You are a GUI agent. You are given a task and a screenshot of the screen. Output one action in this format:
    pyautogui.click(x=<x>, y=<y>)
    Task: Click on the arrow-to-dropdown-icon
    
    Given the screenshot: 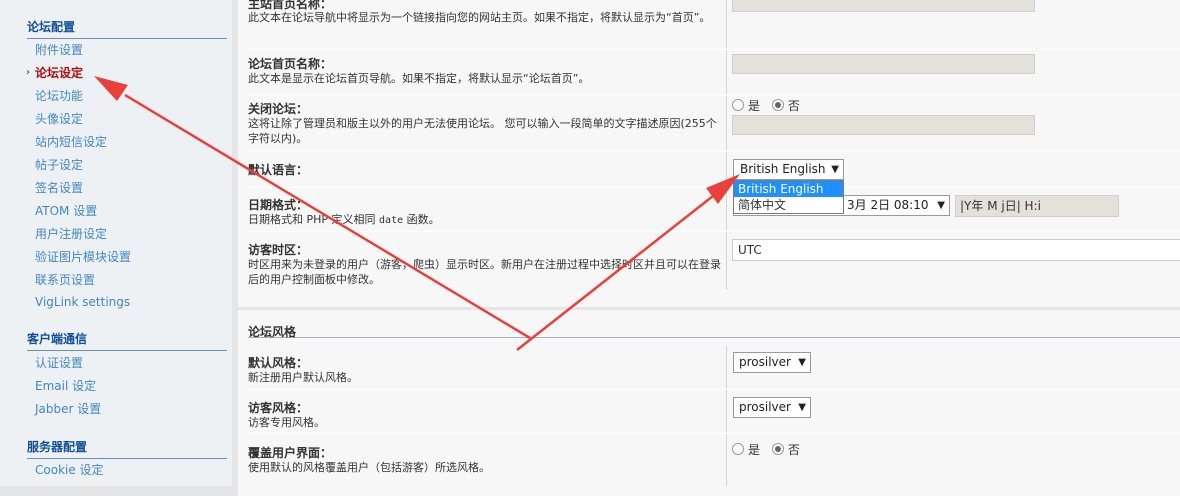 What is the action you would take?
    pyautogui.click(x=628, y=262)
    